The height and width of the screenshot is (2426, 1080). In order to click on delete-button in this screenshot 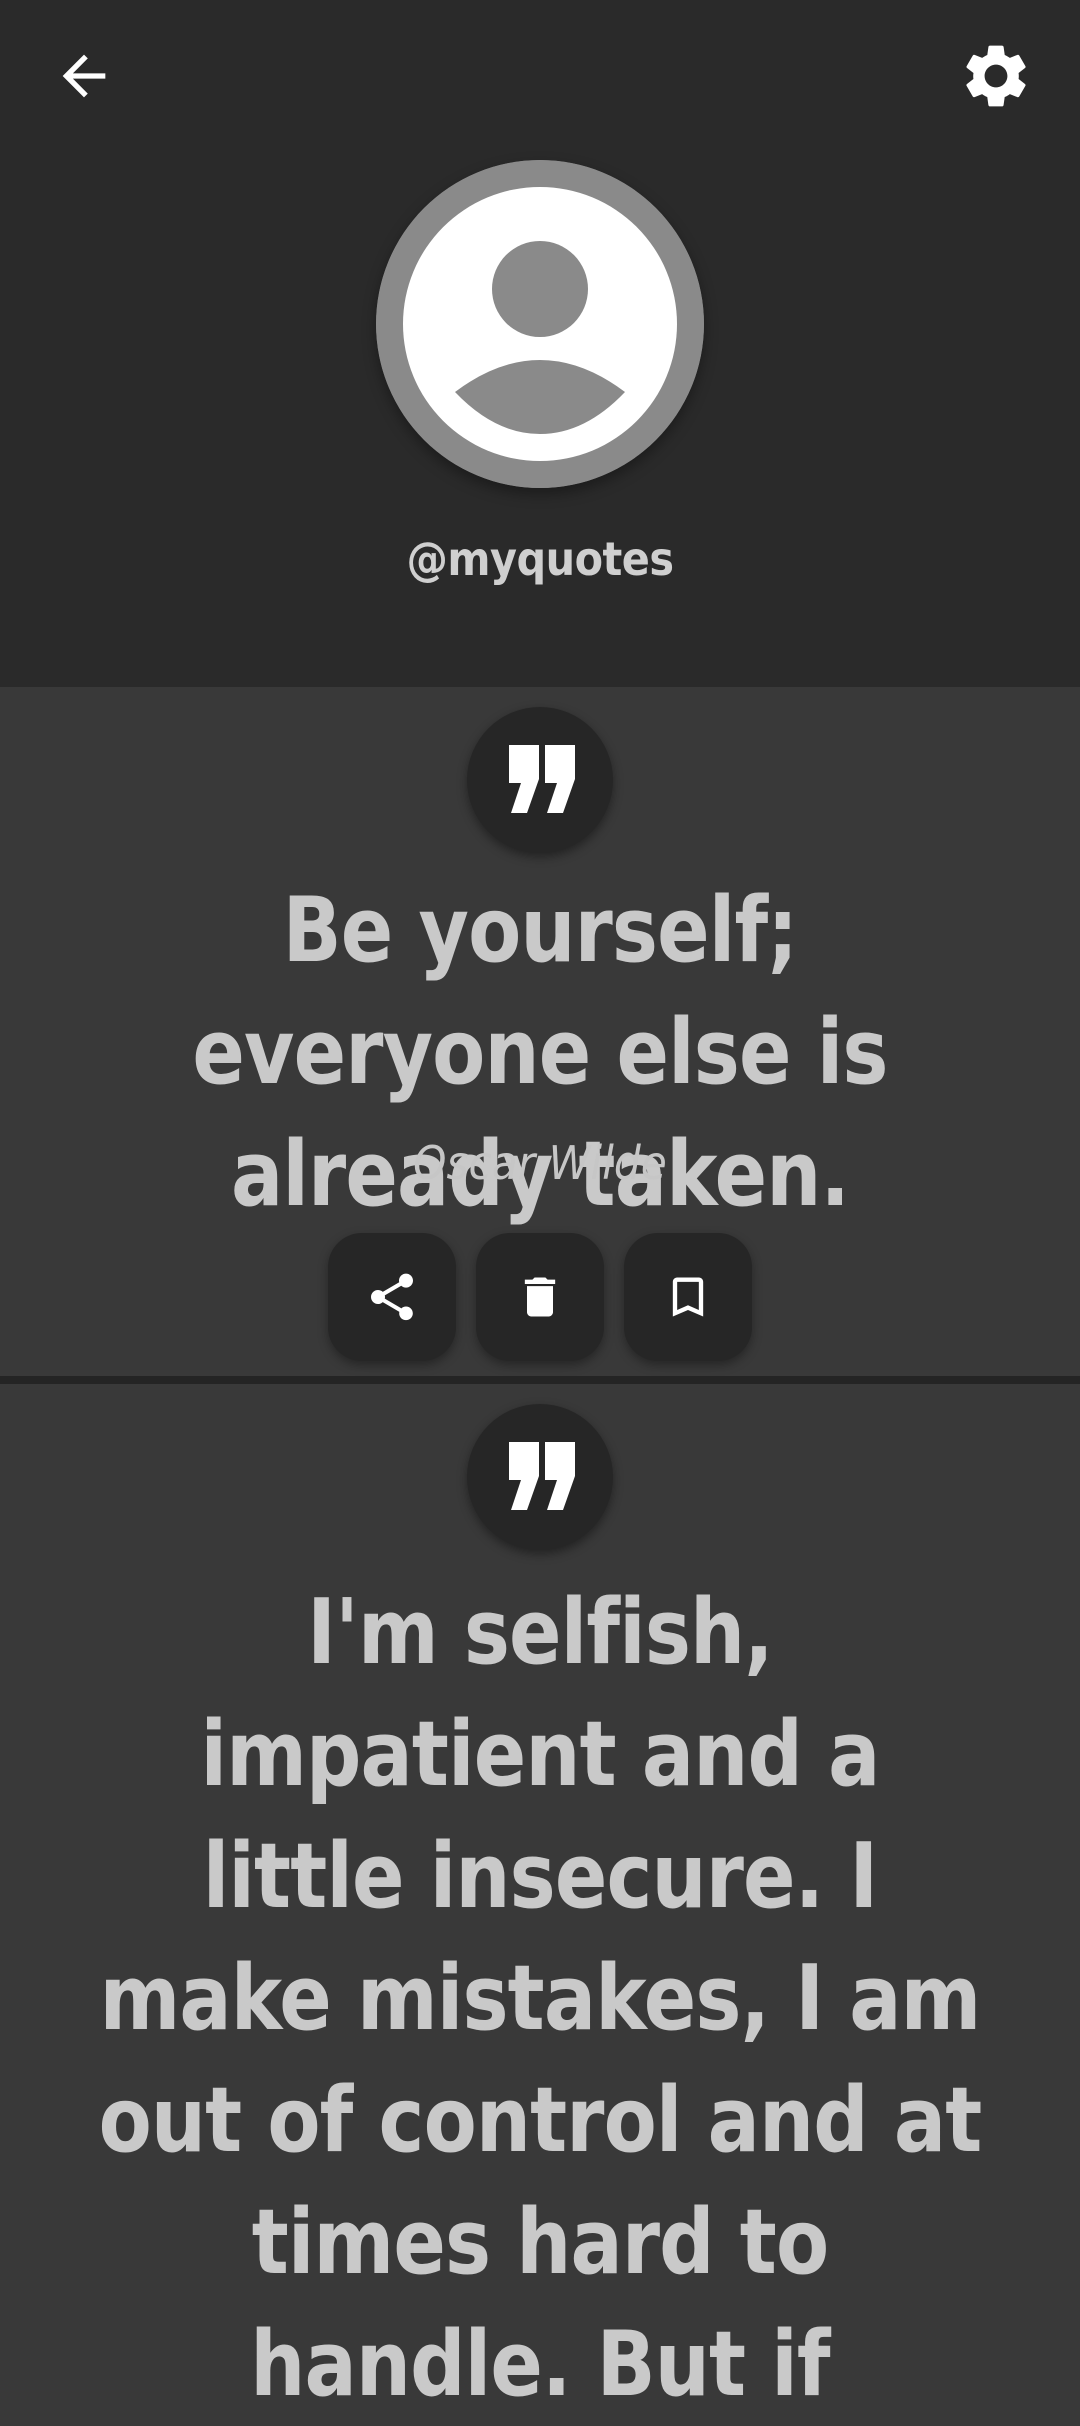, I will do `click(540, 1297)`.